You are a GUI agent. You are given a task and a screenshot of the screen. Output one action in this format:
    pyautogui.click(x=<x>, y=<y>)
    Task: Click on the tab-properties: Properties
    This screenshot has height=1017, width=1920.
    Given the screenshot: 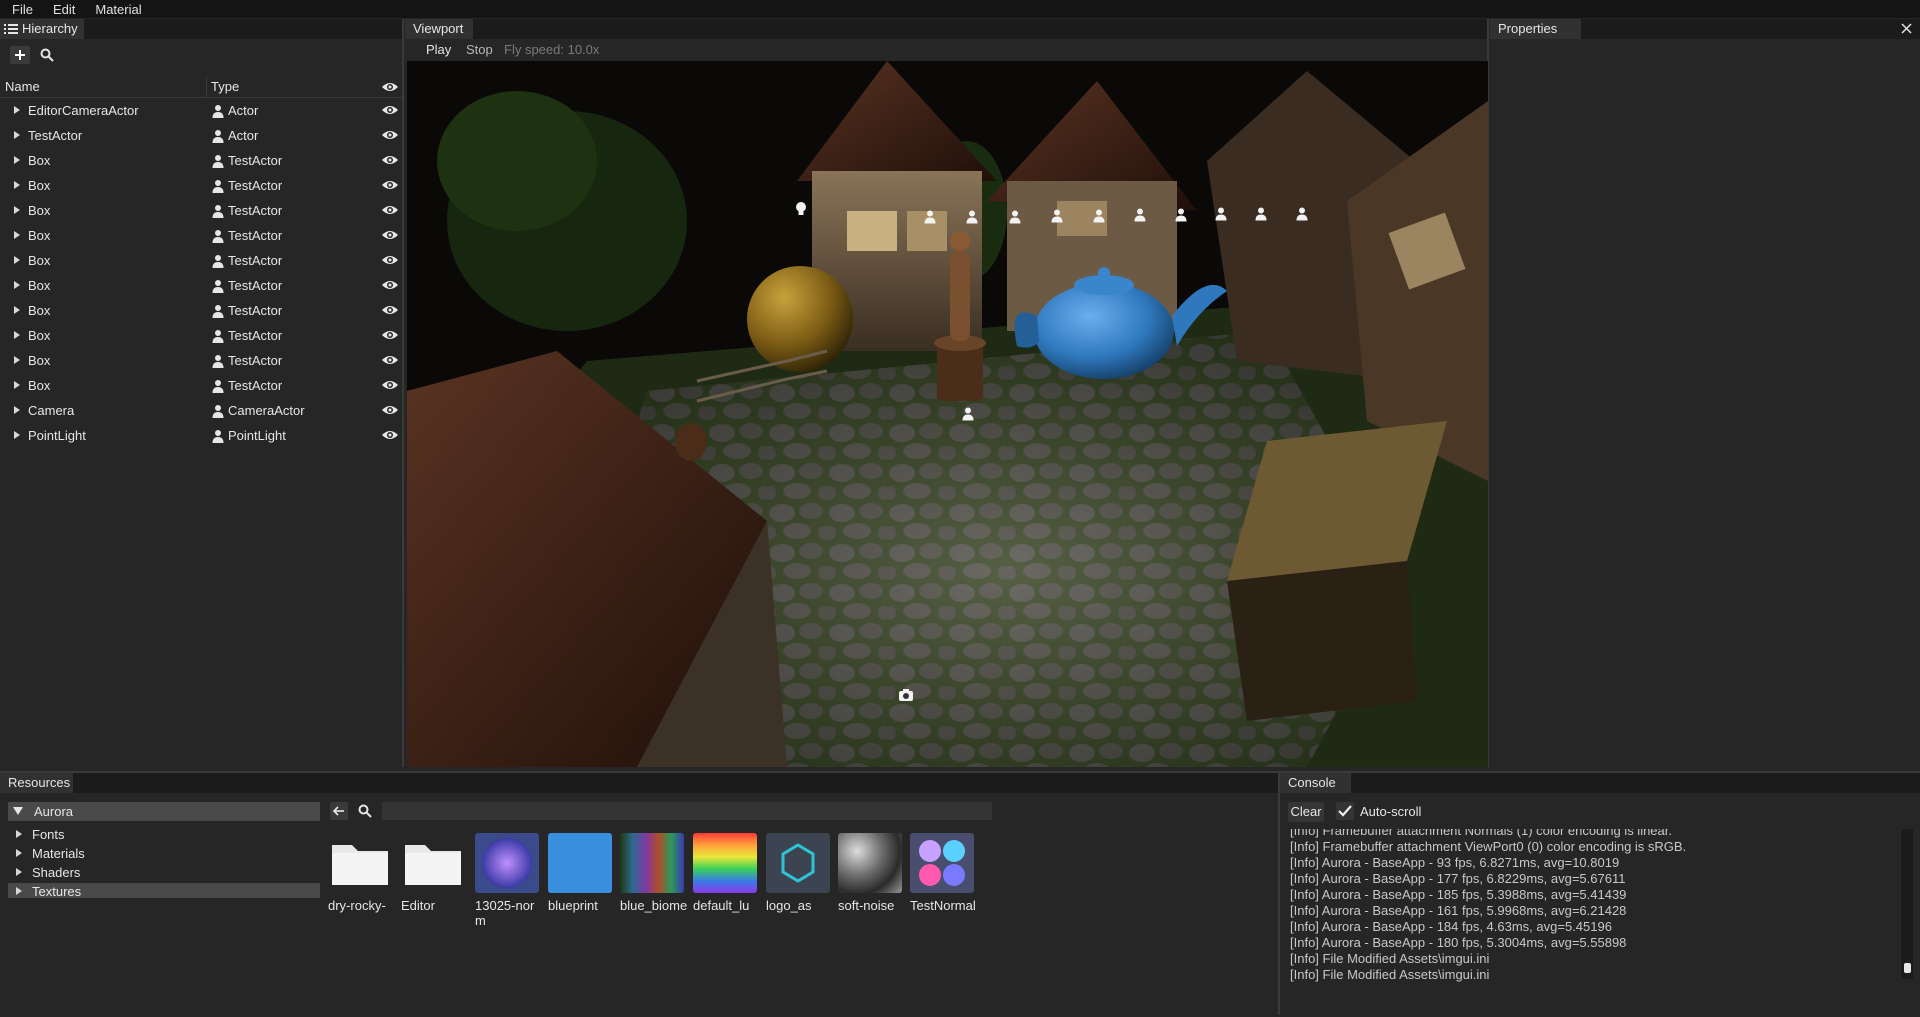 What is the action you would take?
    pyautogui.click(x=1535, y=29)
    